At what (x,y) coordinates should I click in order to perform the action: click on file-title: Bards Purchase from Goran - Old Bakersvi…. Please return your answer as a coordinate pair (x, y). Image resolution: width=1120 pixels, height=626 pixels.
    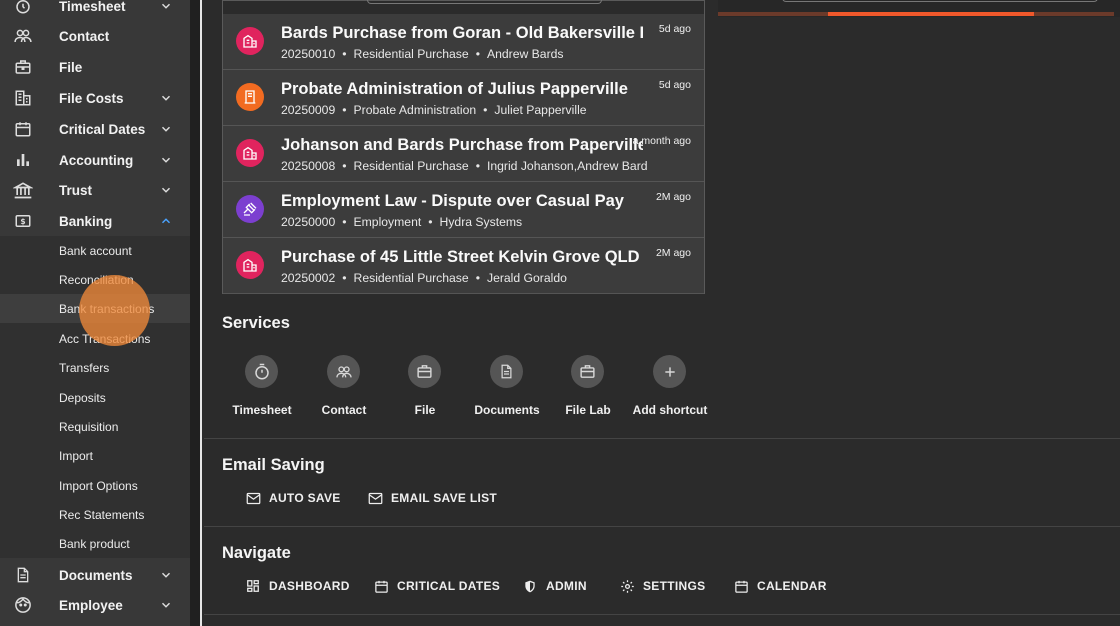
    Looking at the image, I should click on (462, 33).